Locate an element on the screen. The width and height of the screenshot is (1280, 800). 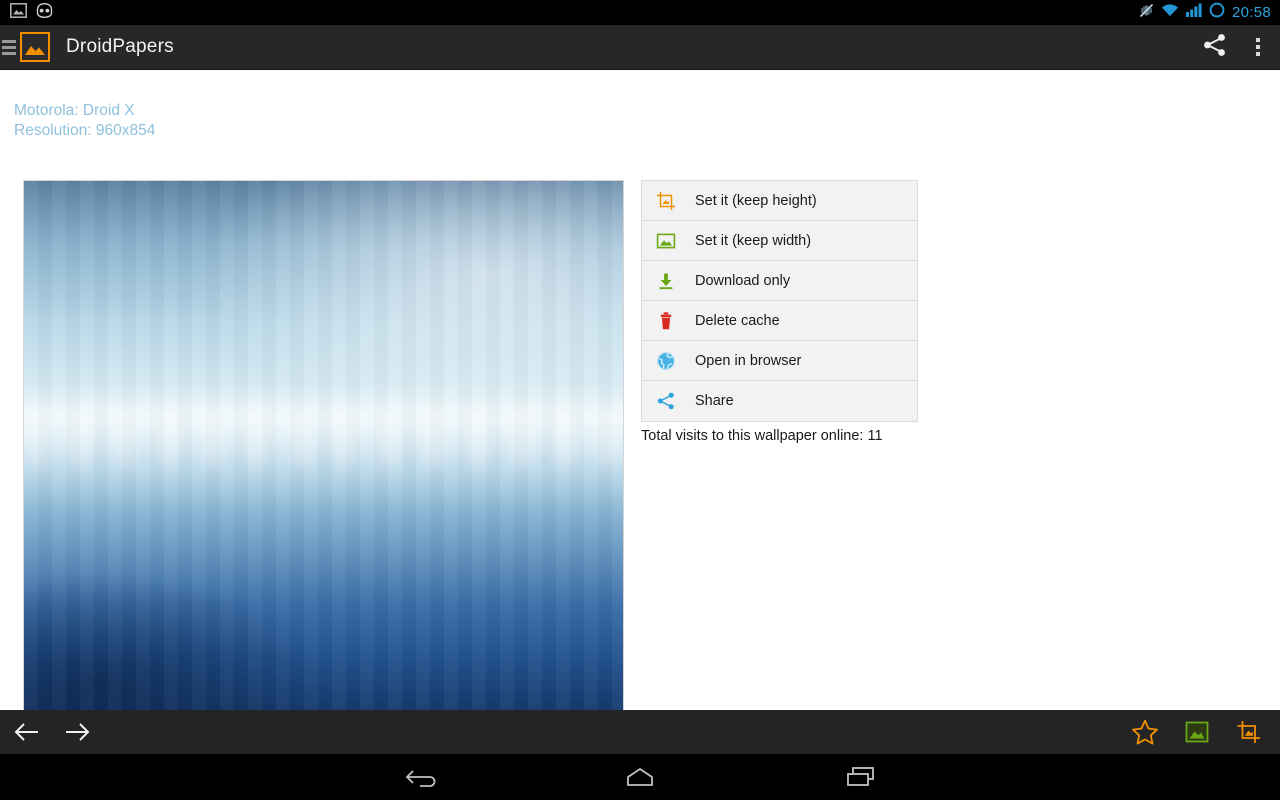
cyanogenmod-notification-icon is located at coordinates (44, 12).